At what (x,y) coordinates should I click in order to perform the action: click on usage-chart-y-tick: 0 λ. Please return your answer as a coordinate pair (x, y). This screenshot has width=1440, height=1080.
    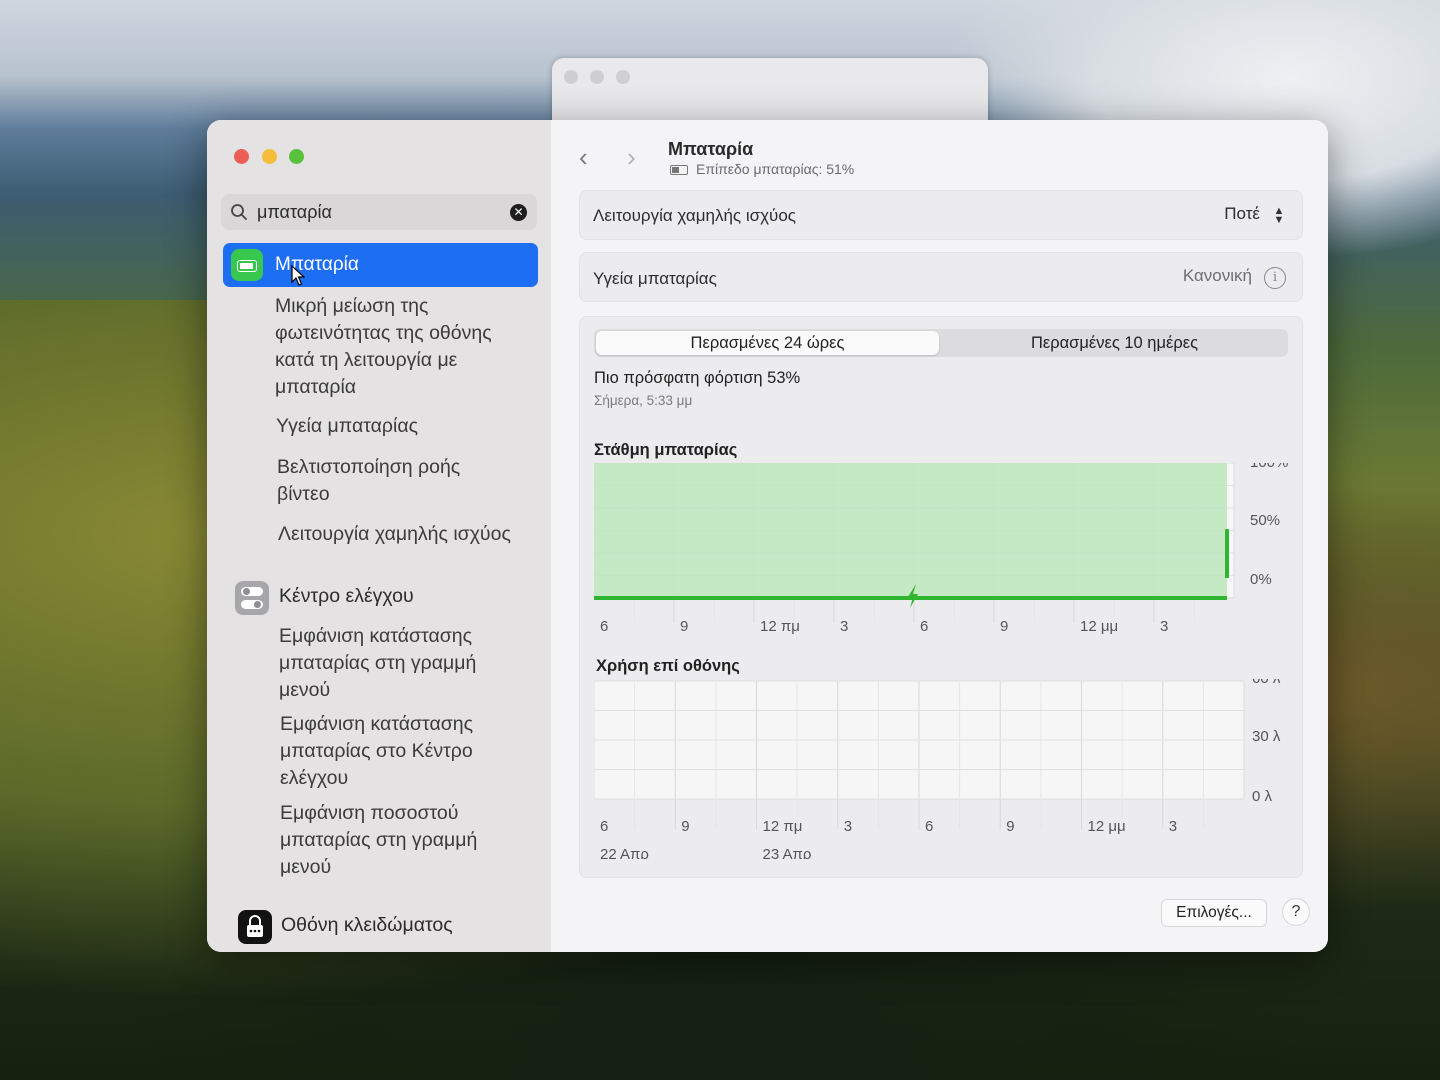
    Looking at the image, I should click on (1262, 796).